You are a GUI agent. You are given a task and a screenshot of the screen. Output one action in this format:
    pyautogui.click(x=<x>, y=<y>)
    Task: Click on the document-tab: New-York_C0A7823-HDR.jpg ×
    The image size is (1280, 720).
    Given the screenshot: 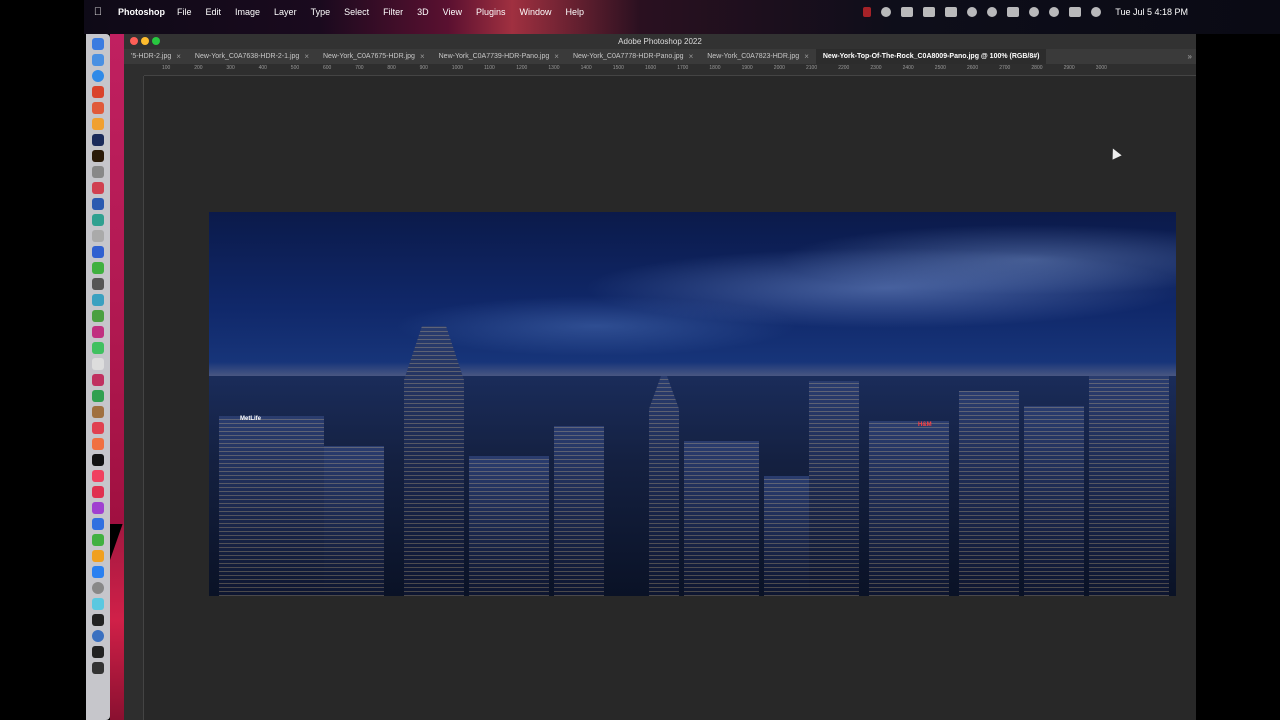 What is the action you would take?
    pyautogui.click(x=758, y=56)
    